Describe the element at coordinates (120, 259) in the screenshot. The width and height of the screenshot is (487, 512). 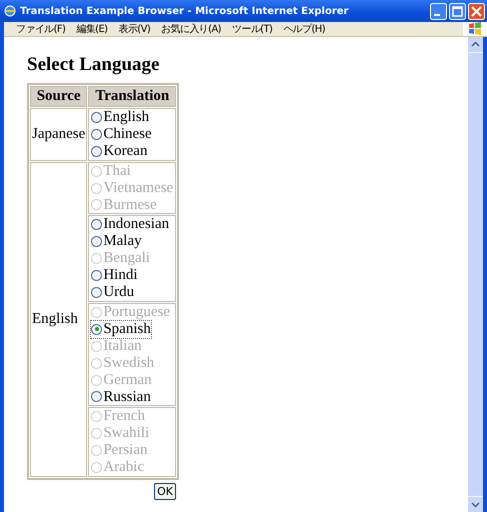
I see `language-option: Bengali` at that location.